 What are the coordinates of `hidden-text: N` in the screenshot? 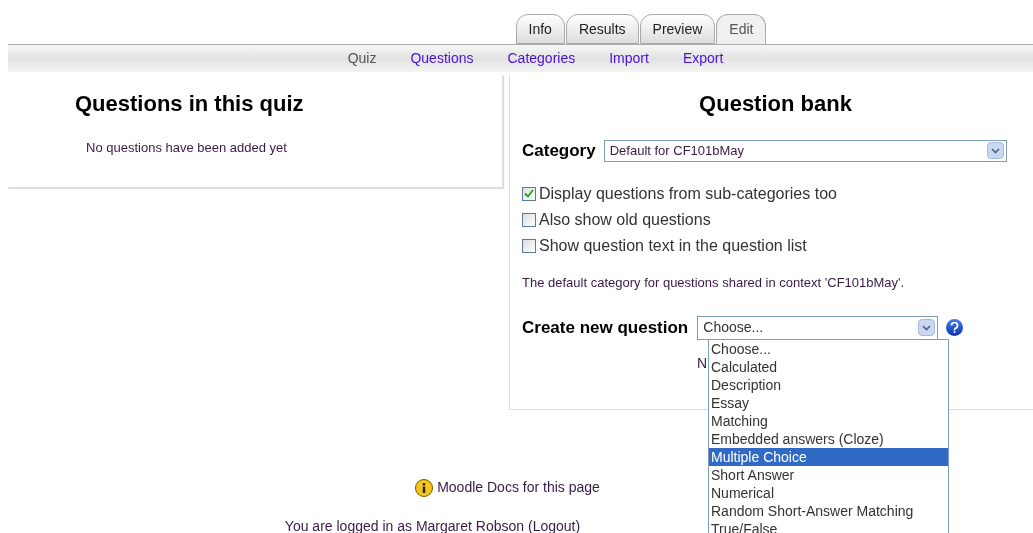 It's located at (702, 362).